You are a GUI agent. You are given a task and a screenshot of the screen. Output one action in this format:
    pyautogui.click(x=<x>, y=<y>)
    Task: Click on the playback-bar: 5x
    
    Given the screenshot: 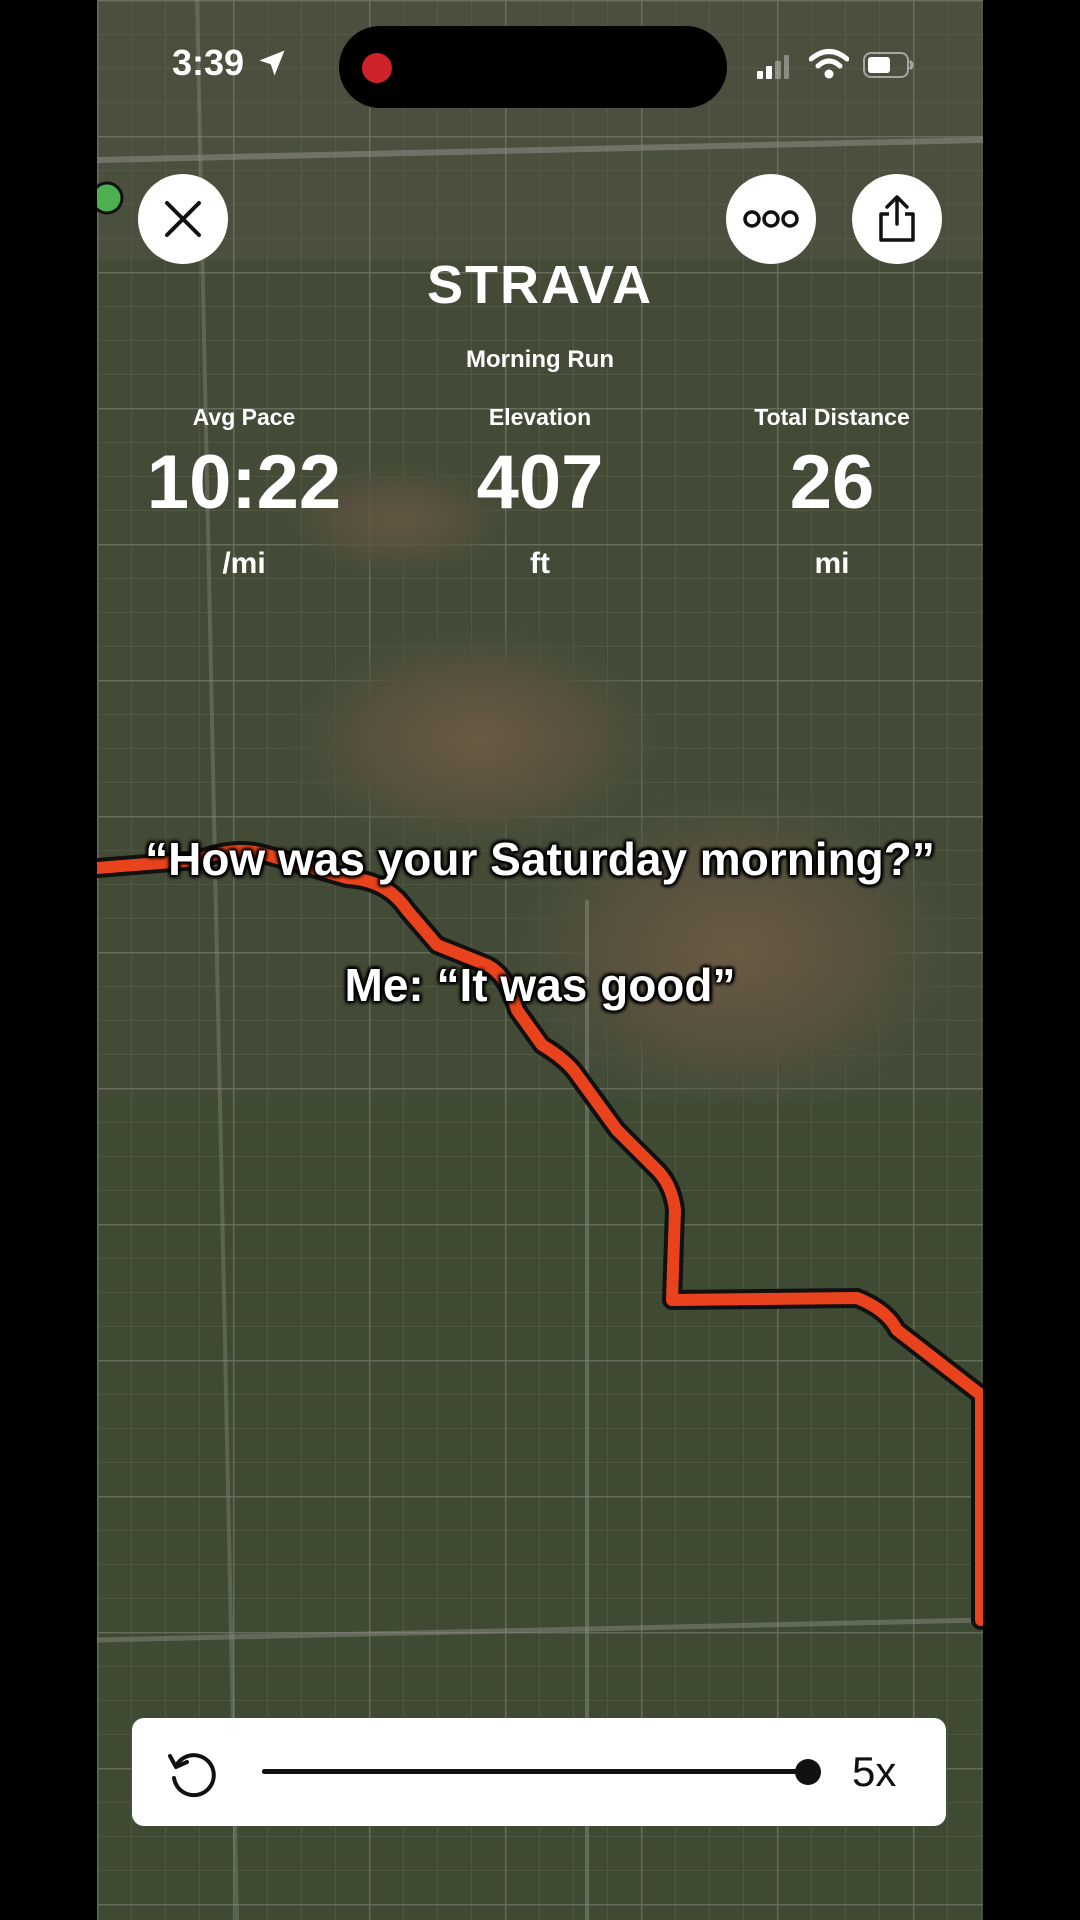 What is the action you would take?
    pyautogui.click(x=539, y=1772)
    